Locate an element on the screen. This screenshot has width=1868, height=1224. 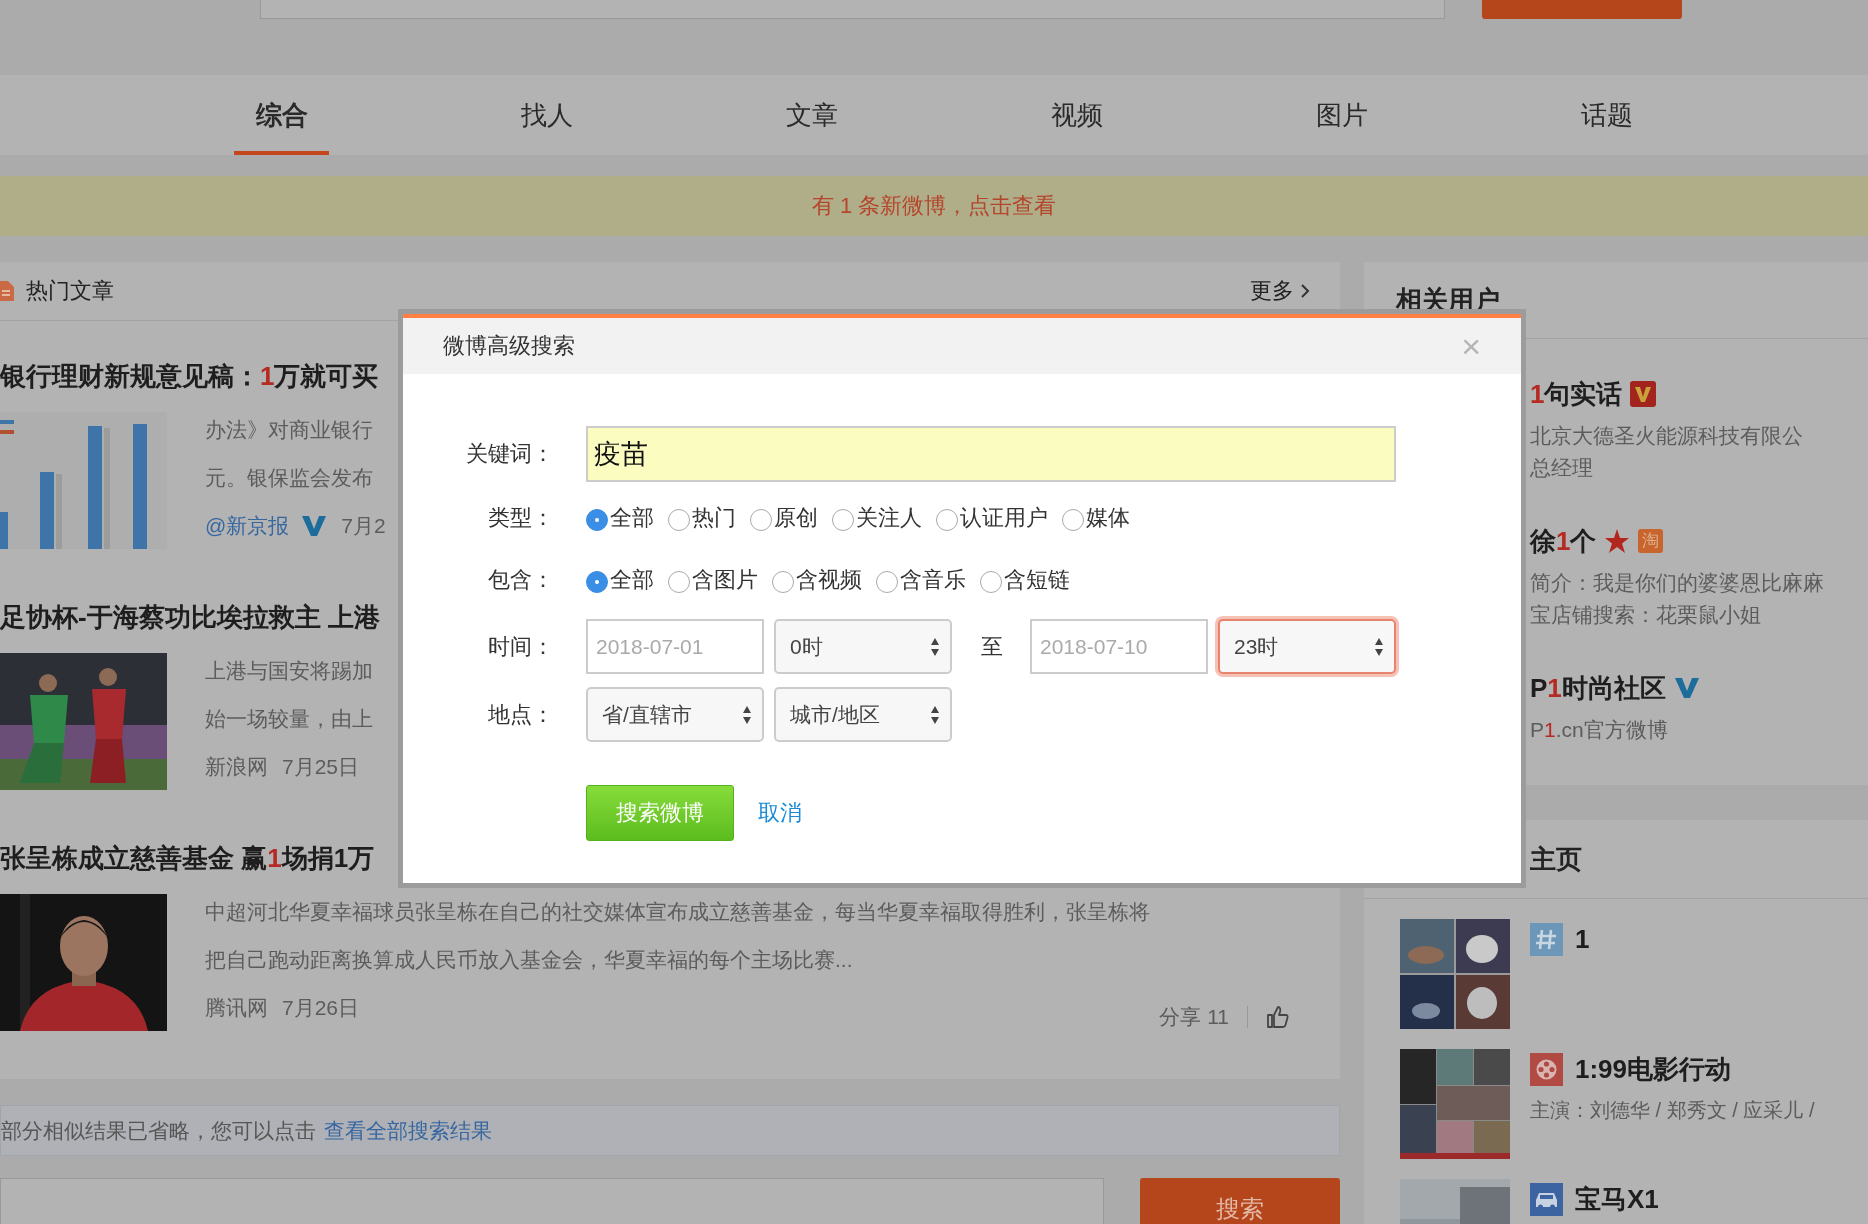
field-label: 地点： is located at coordinates (521, 714).